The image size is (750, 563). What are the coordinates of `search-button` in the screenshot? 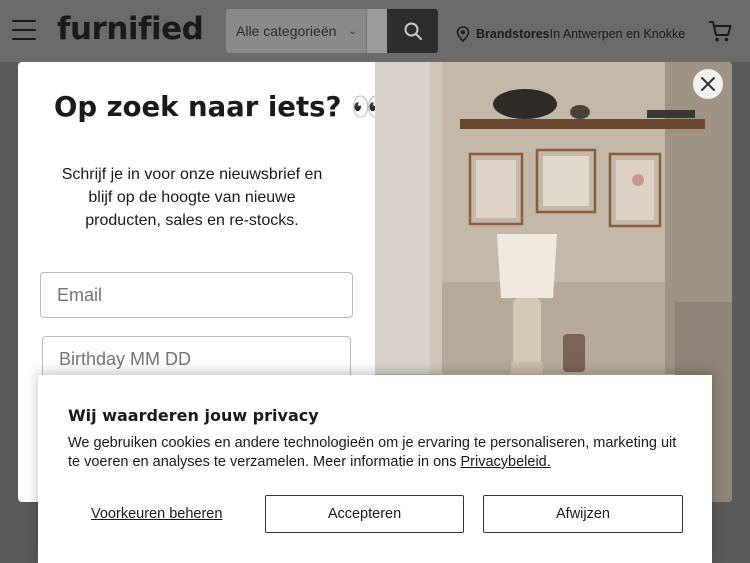 It's located at (412, 31).